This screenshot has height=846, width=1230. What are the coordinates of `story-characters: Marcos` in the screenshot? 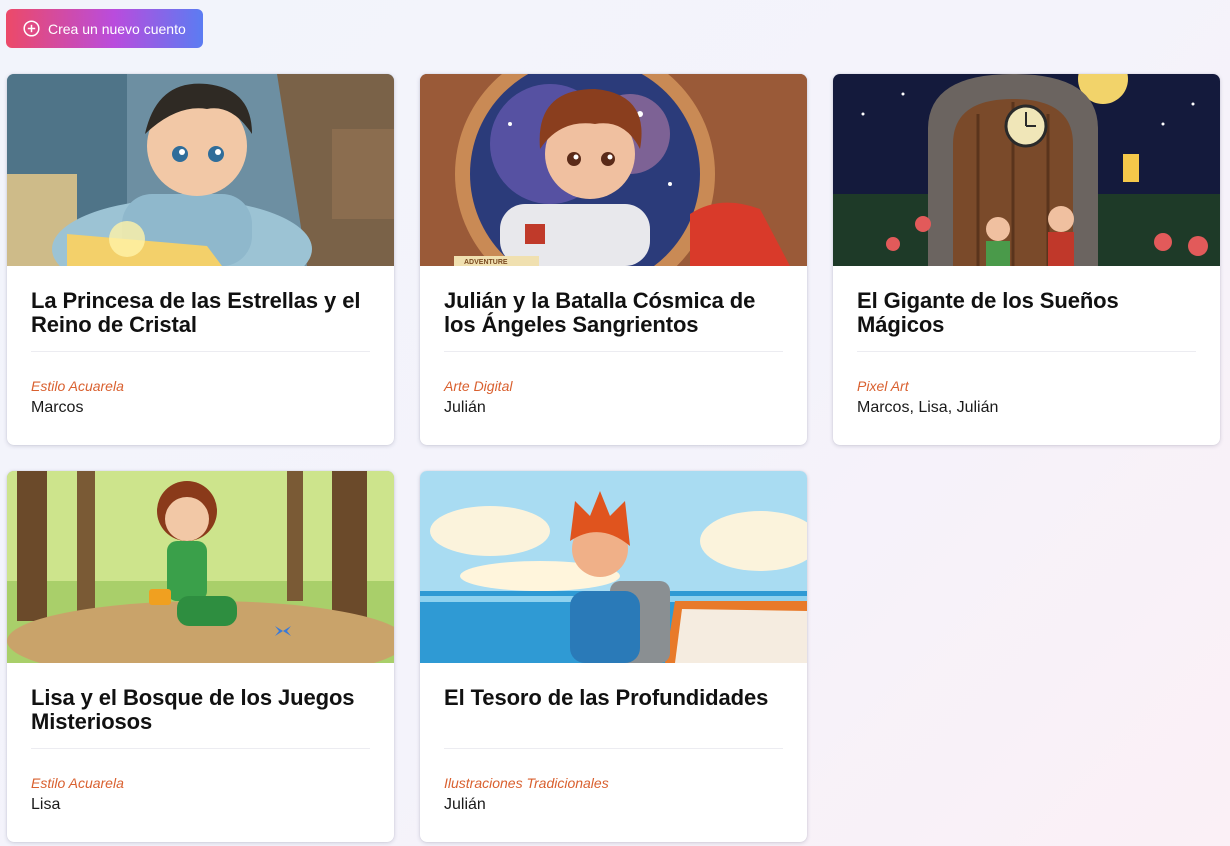 It's located at (57, 407).